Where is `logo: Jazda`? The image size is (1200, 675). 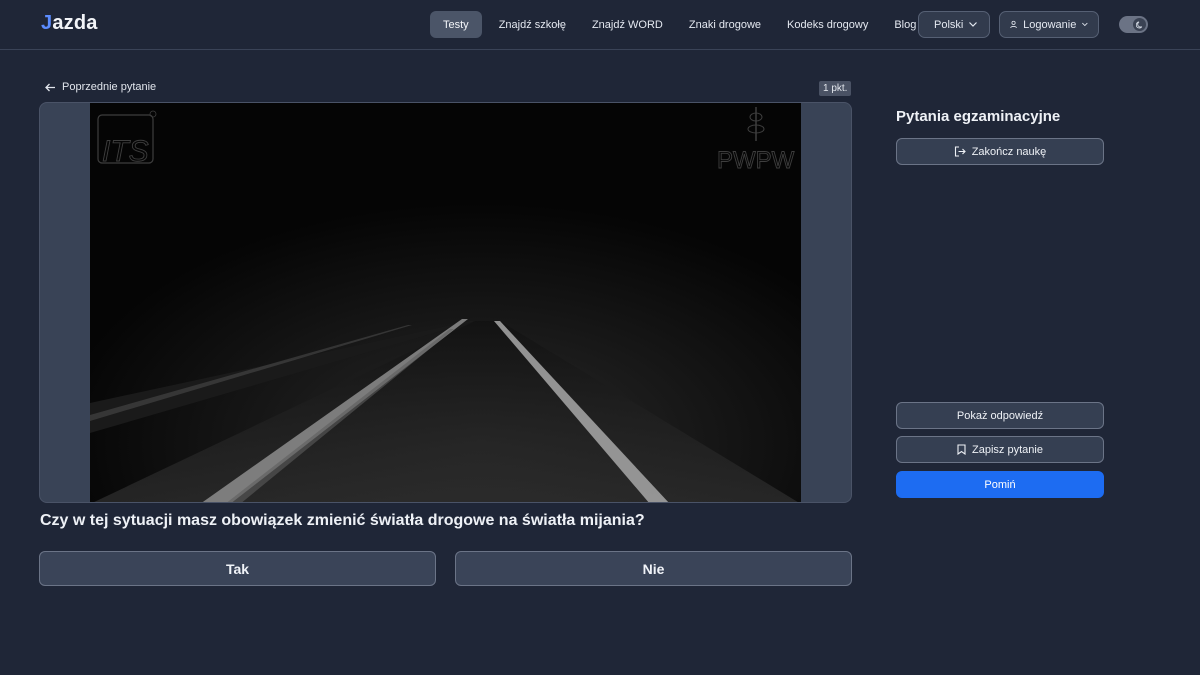 logo: Jazda is located at coordinates (69, 23).